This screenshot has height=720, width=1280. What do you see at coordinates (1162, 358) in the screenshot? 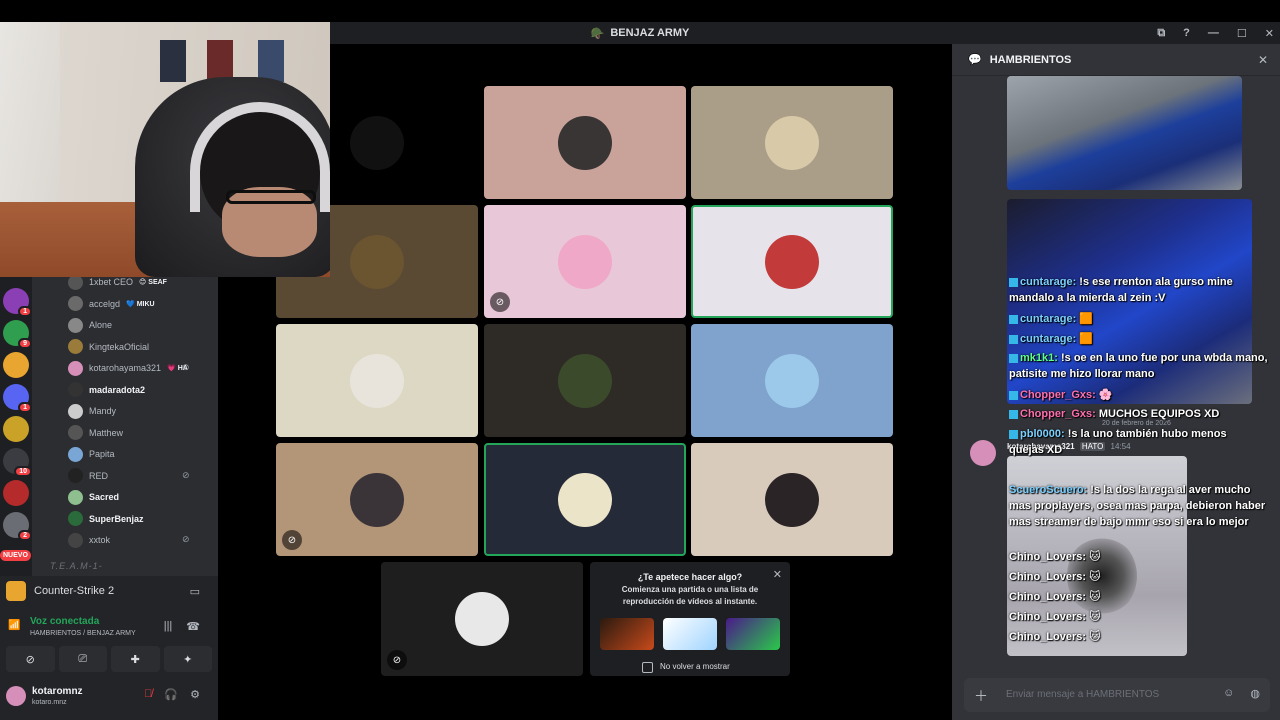
I see `chat-text: !s oe en la uno fue por una wbda mano,` at bounding box center [1162, 358].